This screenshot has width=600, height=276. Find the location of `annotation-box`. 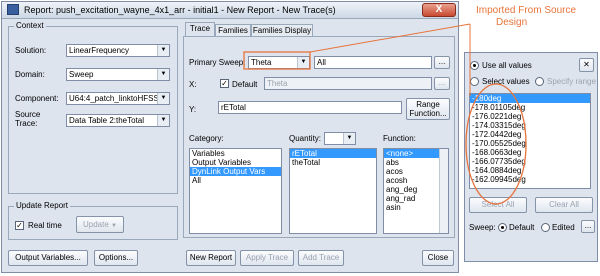

annotation-box is located at coordinates (277, 60).